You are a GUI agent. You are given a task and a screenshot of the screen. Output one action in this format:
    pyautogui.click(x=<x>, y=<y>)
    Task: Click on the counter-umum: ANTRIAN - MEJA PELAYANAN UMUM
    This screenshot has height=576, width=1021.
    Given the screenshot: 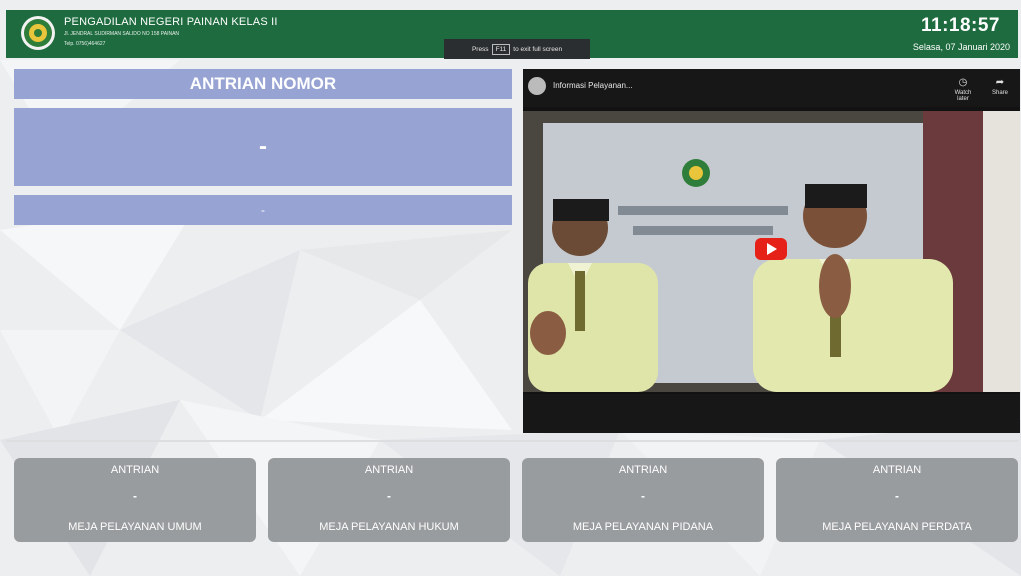 What is the action you would take?
    pyautogui.click(x=135, y=500)
    